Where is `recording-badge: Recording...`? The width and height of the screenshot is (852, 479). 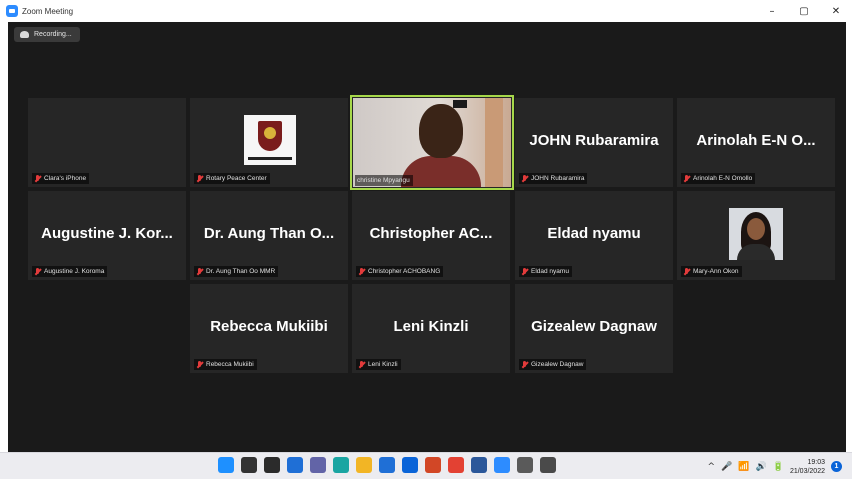 recording-badge: Recording... is located at coordinates (47, 34).